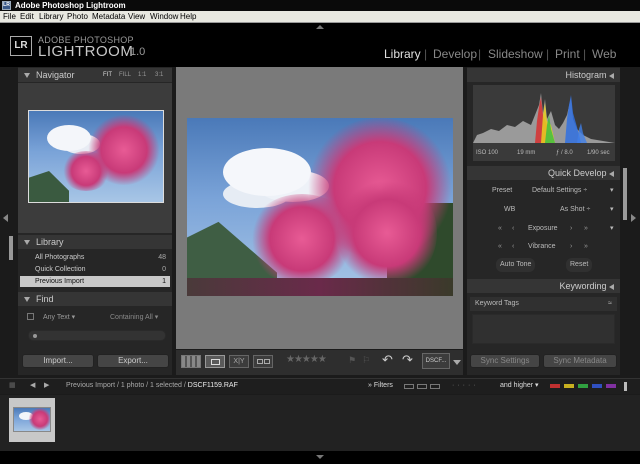 The width and height of the screenshot is (640, 464). Describe the element at coordinates (366, 361) in the screenshot. I see `reject-flag-icon: ⚐` at that location.